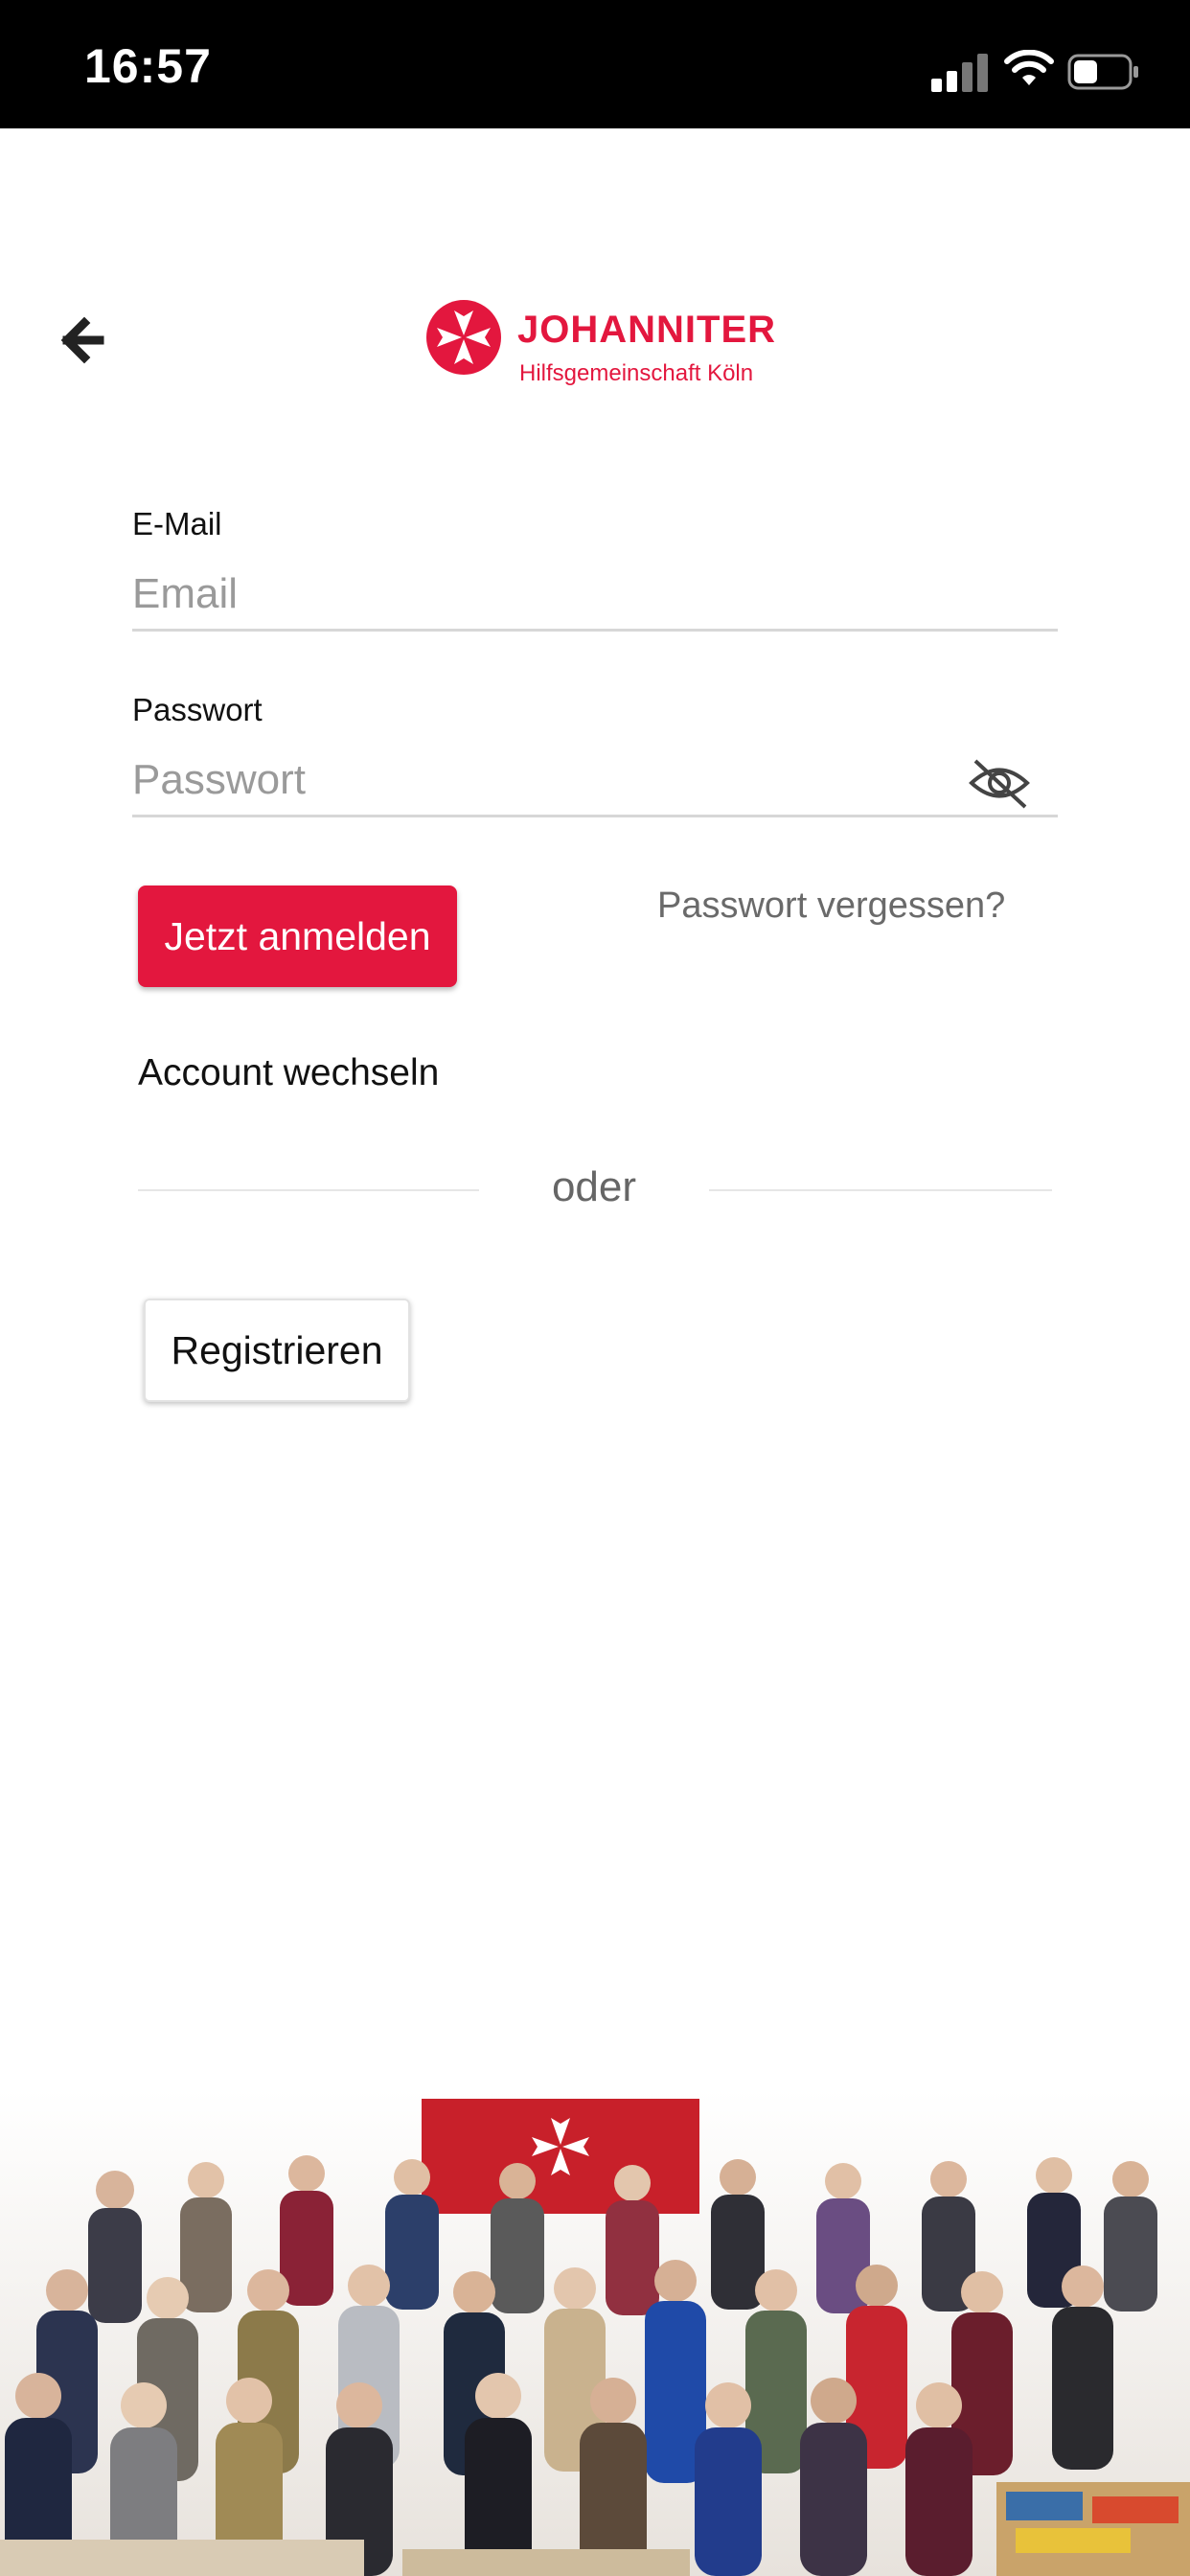 The image size is (1190, 2576). Describe the element at coordinates (637, 373) in the screenshot. I see `logo-subtitle: Hilfsgemeinschaft Köln` at that location.